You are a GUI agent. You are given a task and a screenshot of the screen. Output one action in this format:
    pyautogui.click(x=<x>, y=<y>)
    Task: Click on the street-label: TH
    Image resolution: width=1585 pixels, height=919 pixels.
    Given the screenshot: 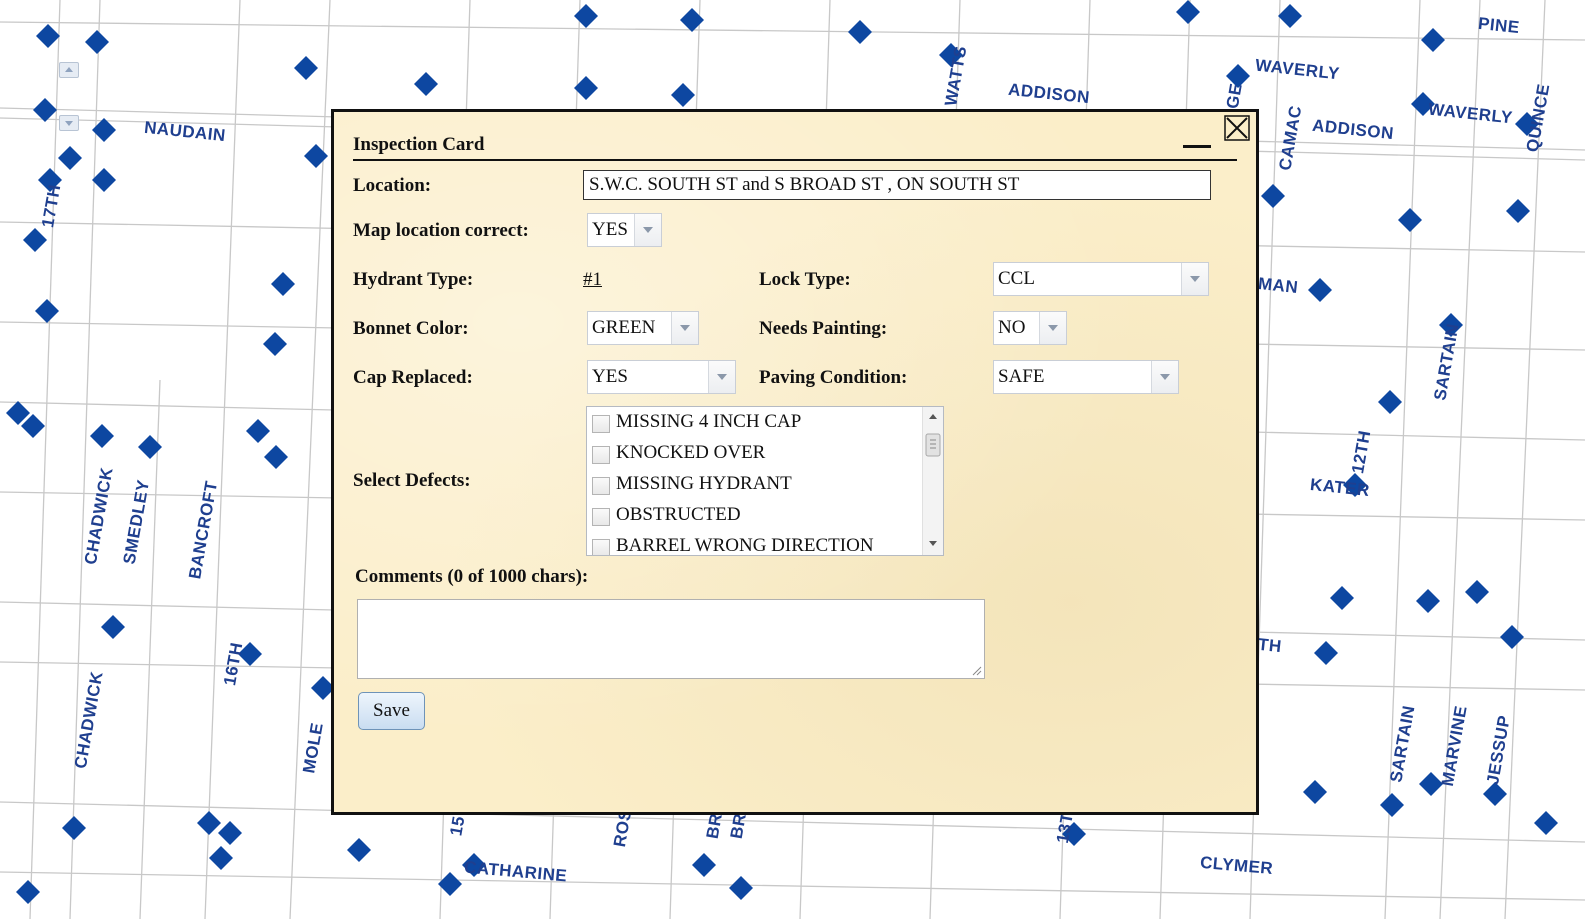 What is the action you would take?
    pyautogui.click(x=1270, y=645)
    